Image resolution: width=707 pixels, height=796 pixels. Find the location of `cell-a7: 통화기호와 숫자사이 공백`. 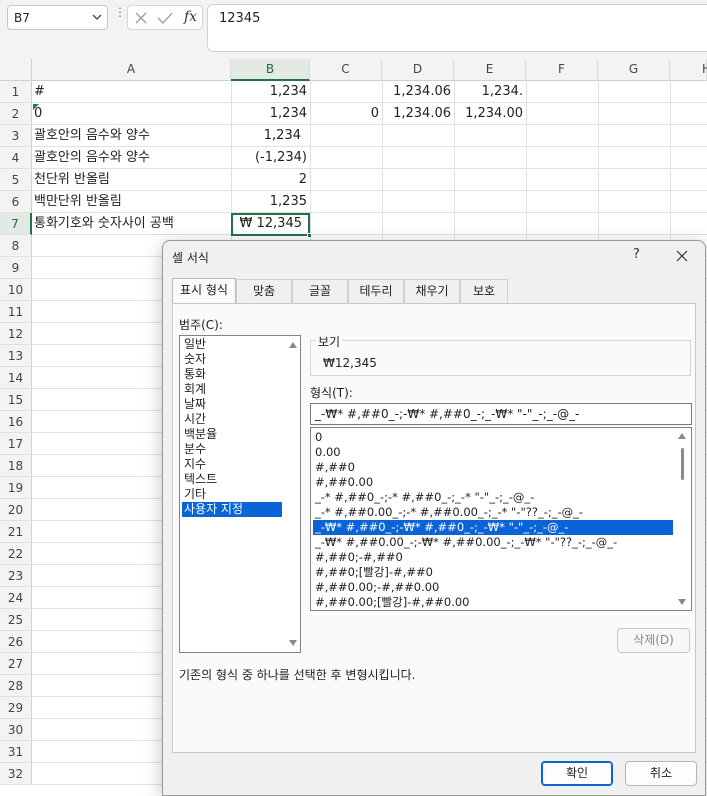

cell-a7: 통화기호와 숫자사이 공백 is located at coordinates (131, 224).